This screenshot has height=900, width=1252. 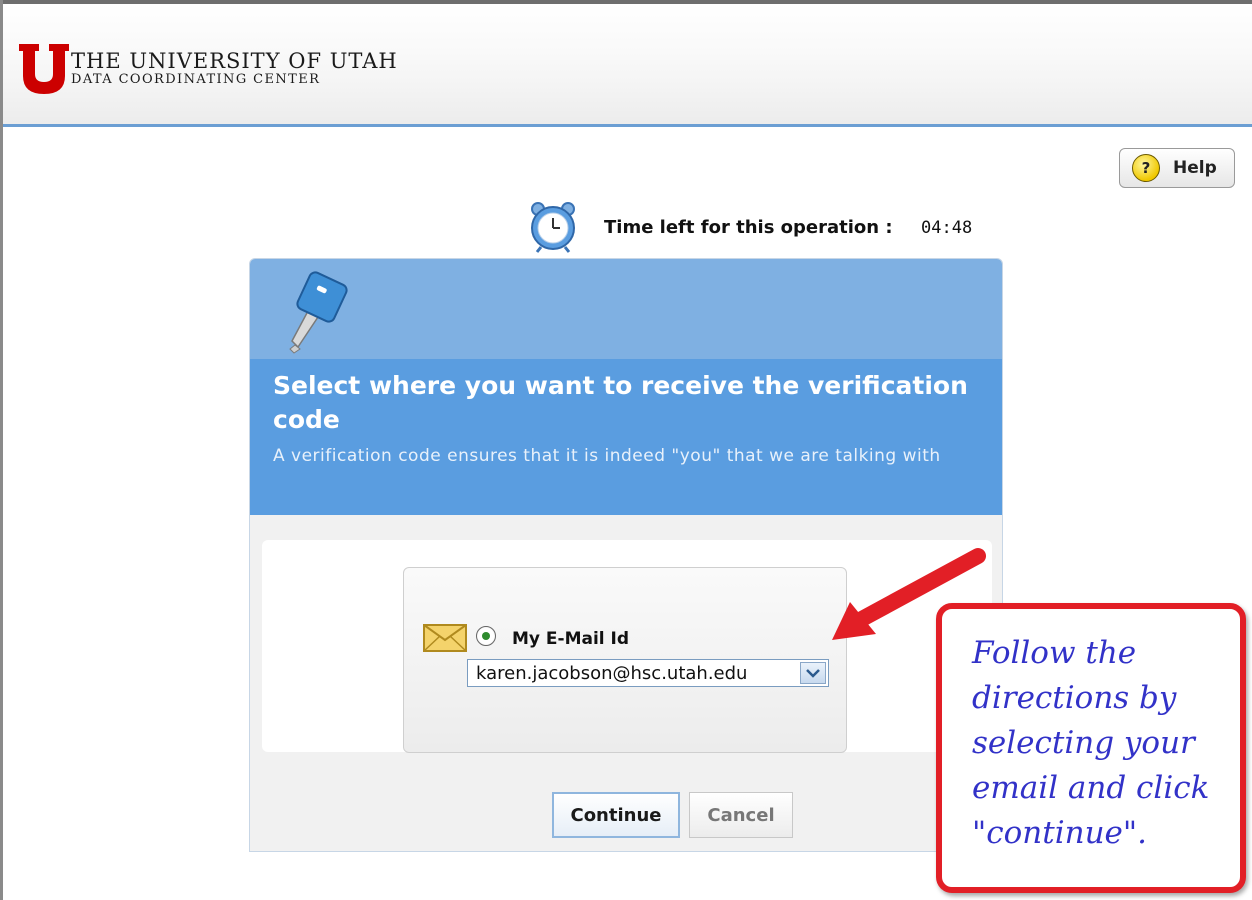 What do you see at coordinates (626, 309) in the screenshot?
I see `dialog-icon-band` at bounding box center [626, 309].